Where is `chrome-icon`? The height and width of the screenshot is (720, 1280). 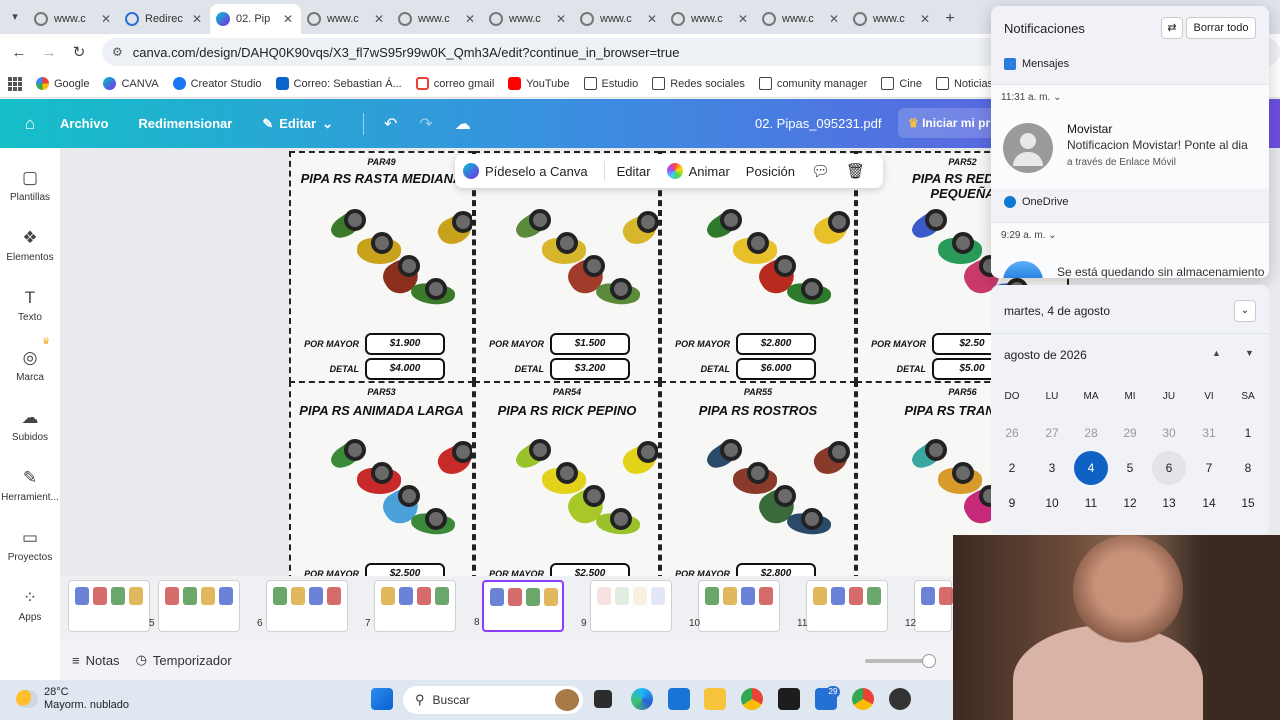 chrome-icon is located at coordinates (752, 699).